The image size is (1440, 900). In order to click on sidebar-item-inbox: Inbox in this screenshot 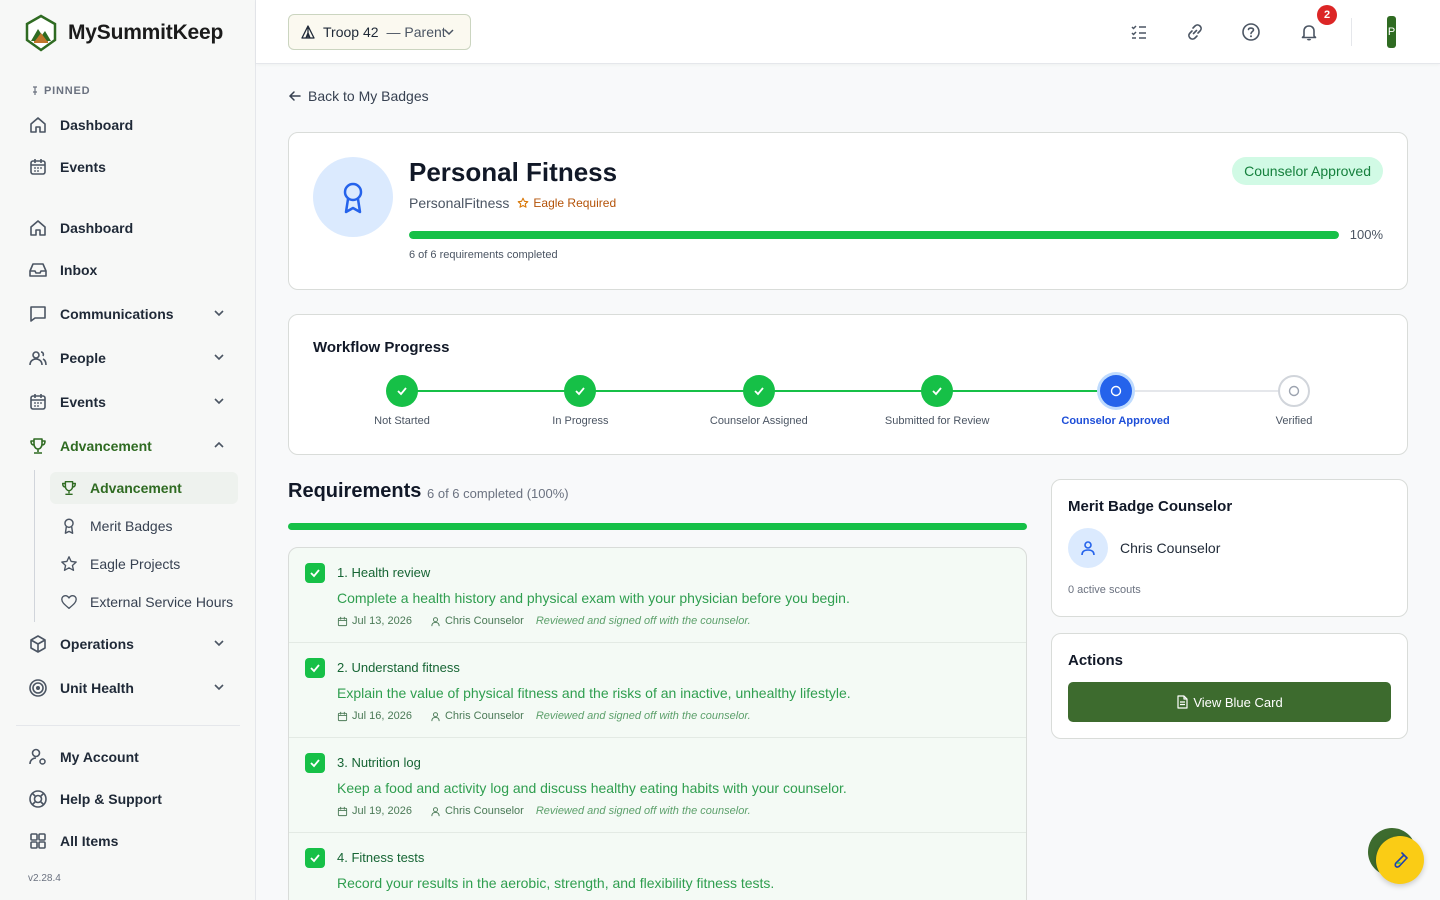, I will do `click(128, 270)`.